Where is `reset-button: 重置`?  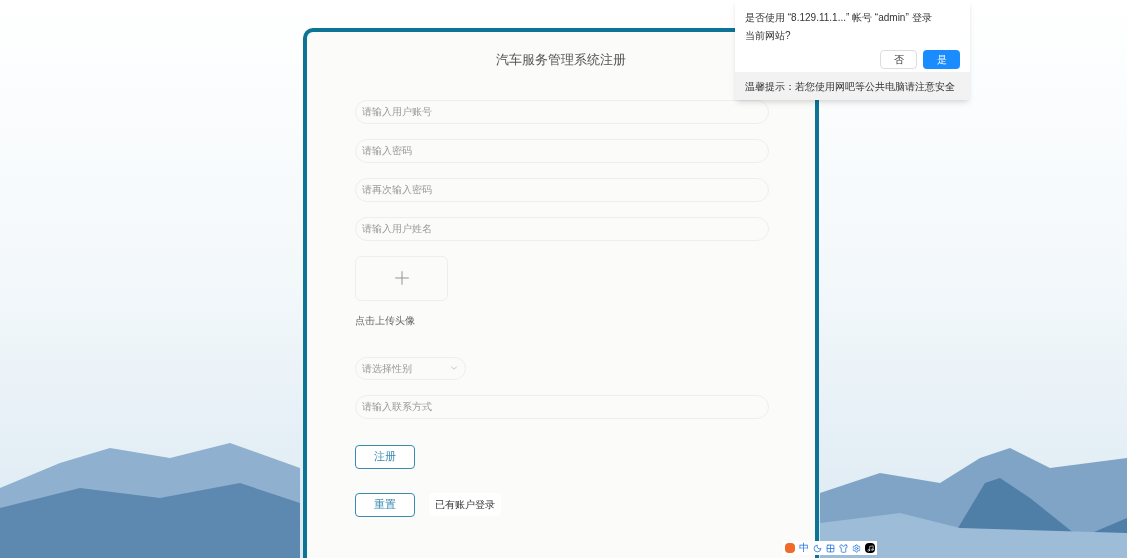
reset-button: 重置 is located at coordinates (385, 504).